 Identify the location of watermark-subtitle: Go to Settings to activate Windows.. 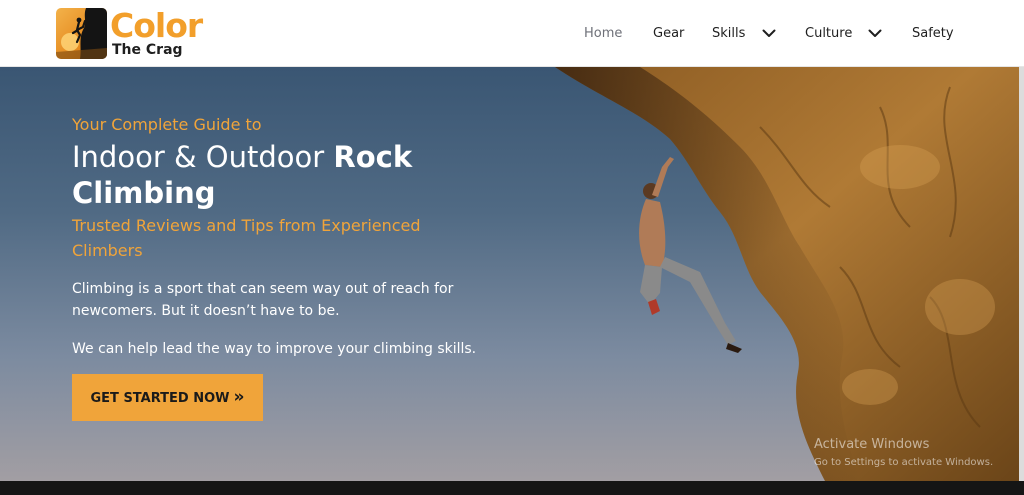
(904, 462).